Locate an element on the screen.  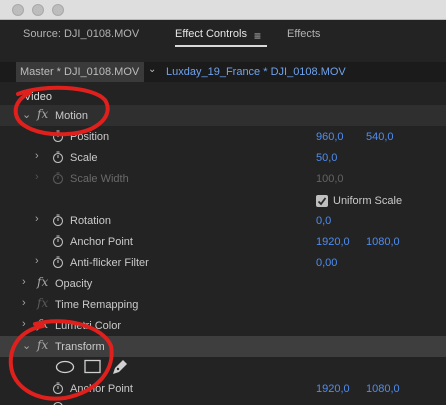
uniform-scale-label: Uniform Scale is located at coordinates (367, 201).